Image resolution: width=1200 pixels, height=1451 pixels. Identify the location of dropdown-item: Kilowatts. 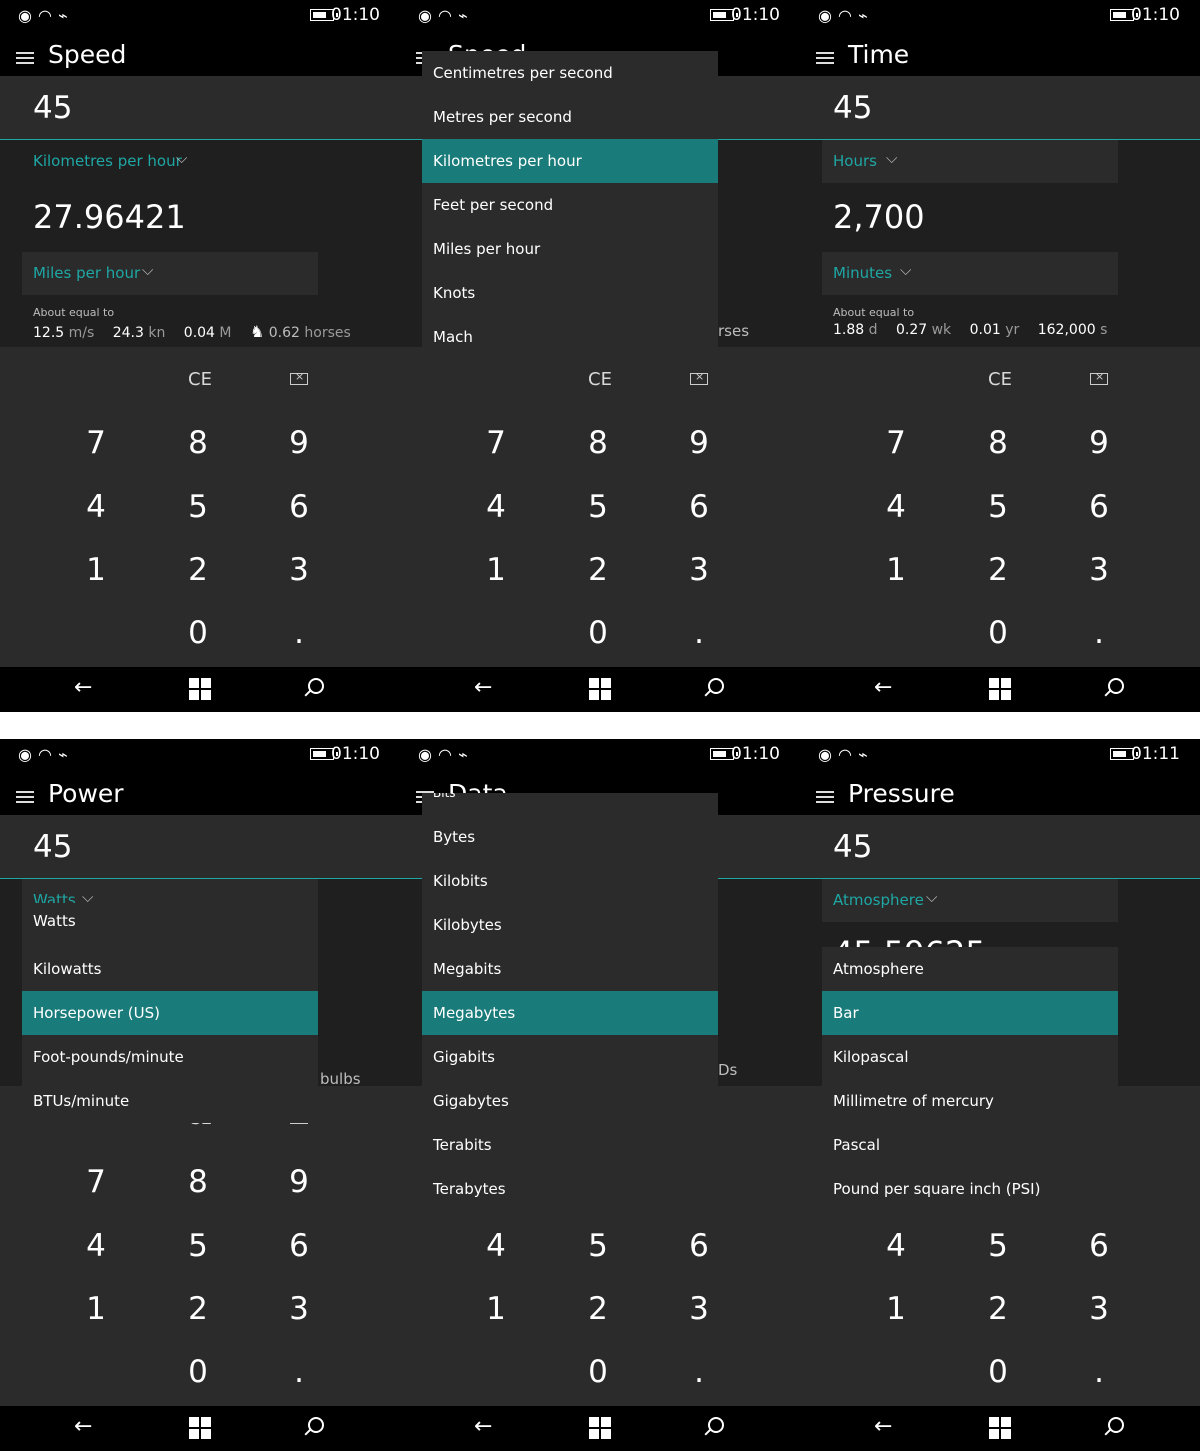
(170, 969).